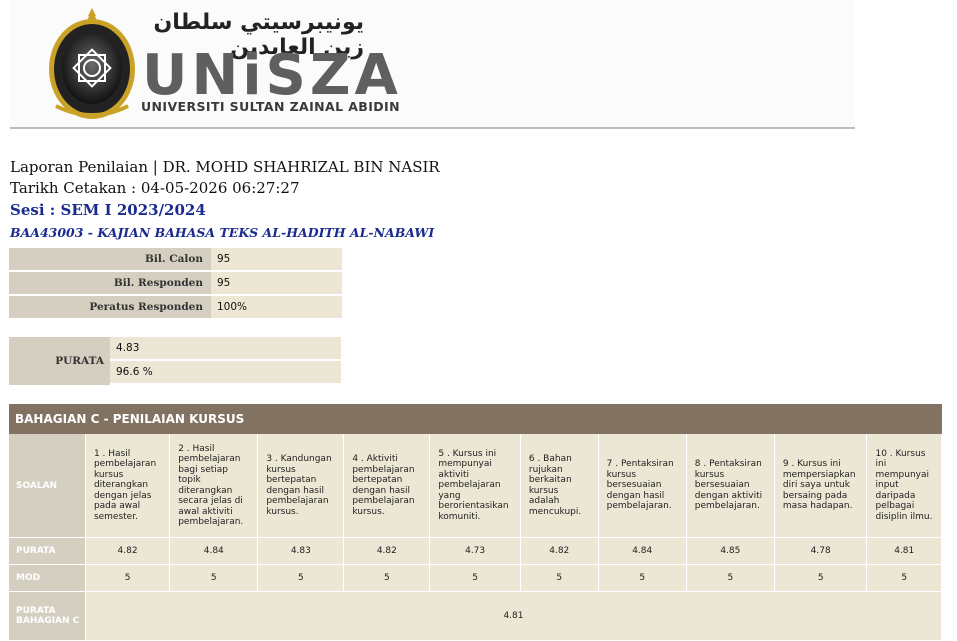 This screenshot has height=641, width=957. Describe the element at coordinates (432, 128) in the screenshot. I see `header-divider` at that location.